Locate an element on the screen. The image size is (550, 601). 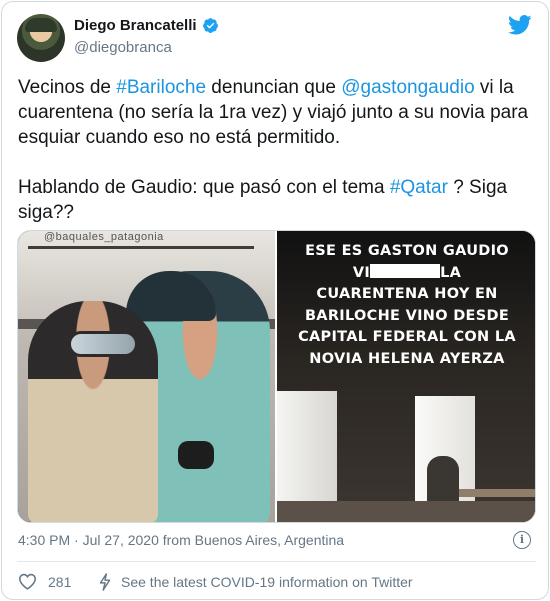
author-name-row: Diego Brancatelli is located at coordinates (146, 25).